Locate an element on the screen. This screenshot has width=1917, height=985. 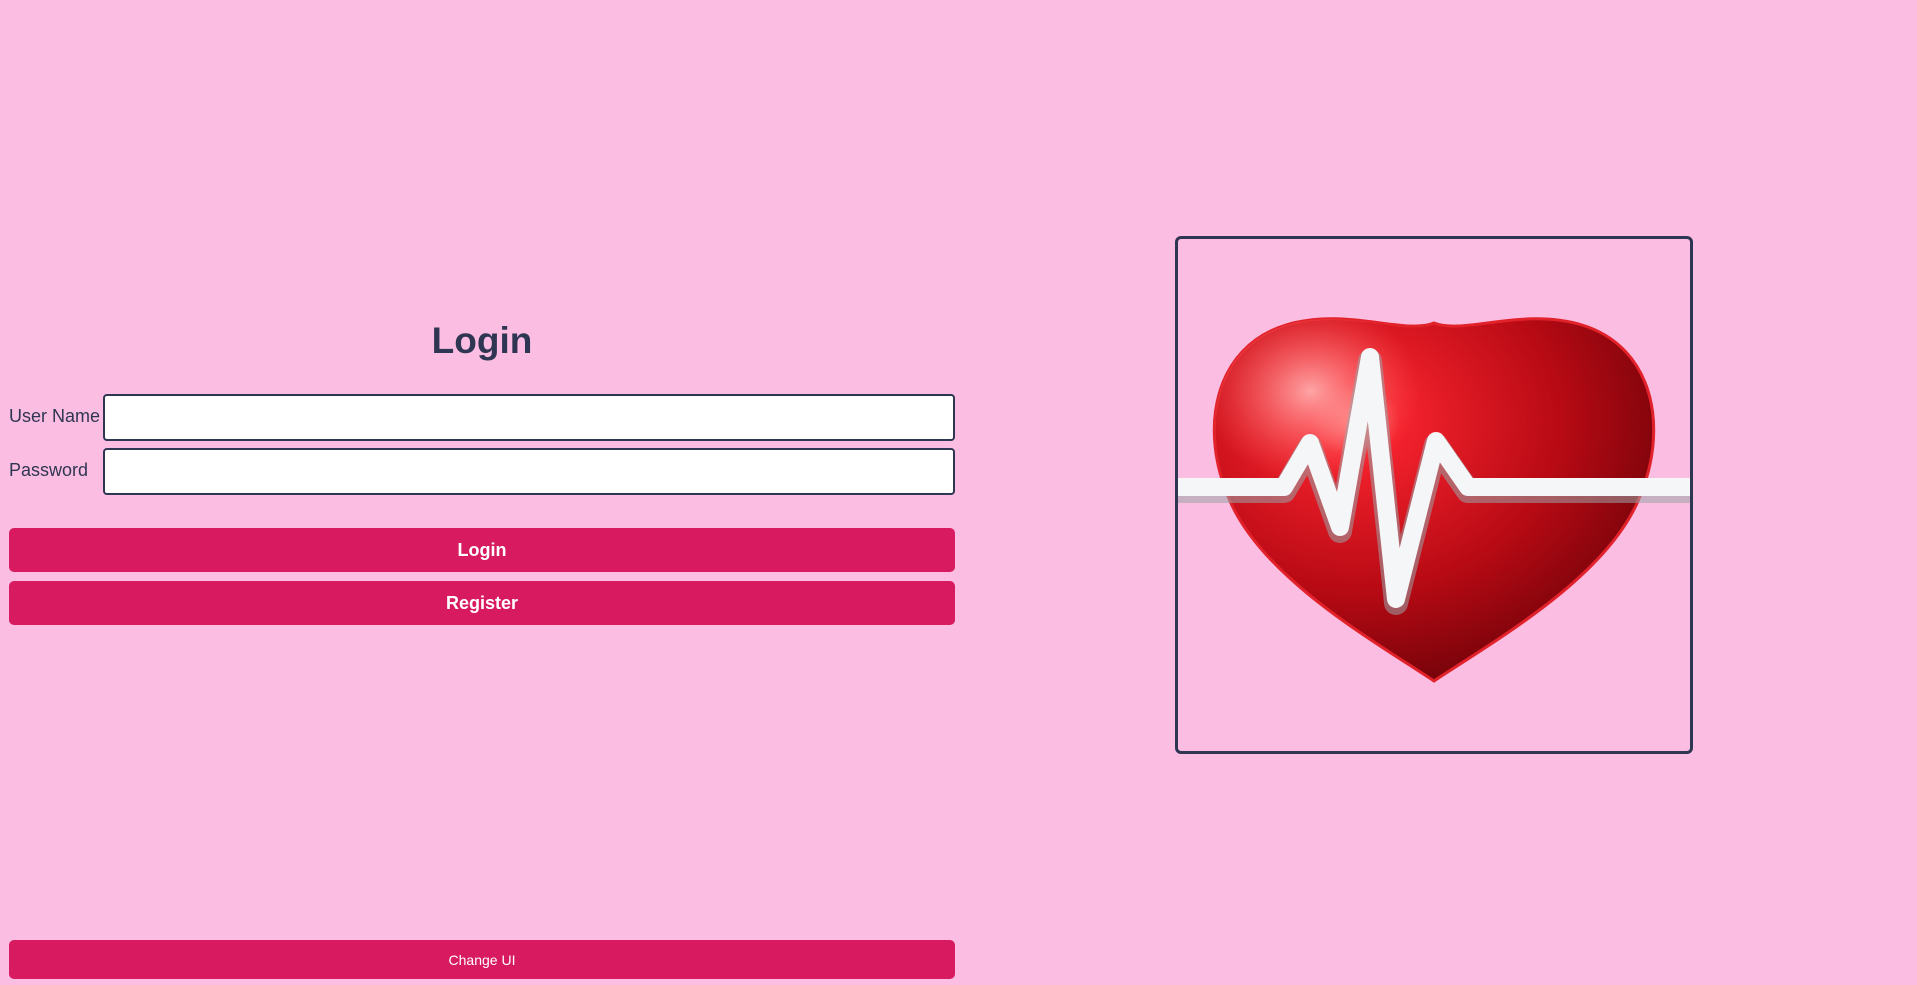
password-row: Password is located at coordinates (482, 471).